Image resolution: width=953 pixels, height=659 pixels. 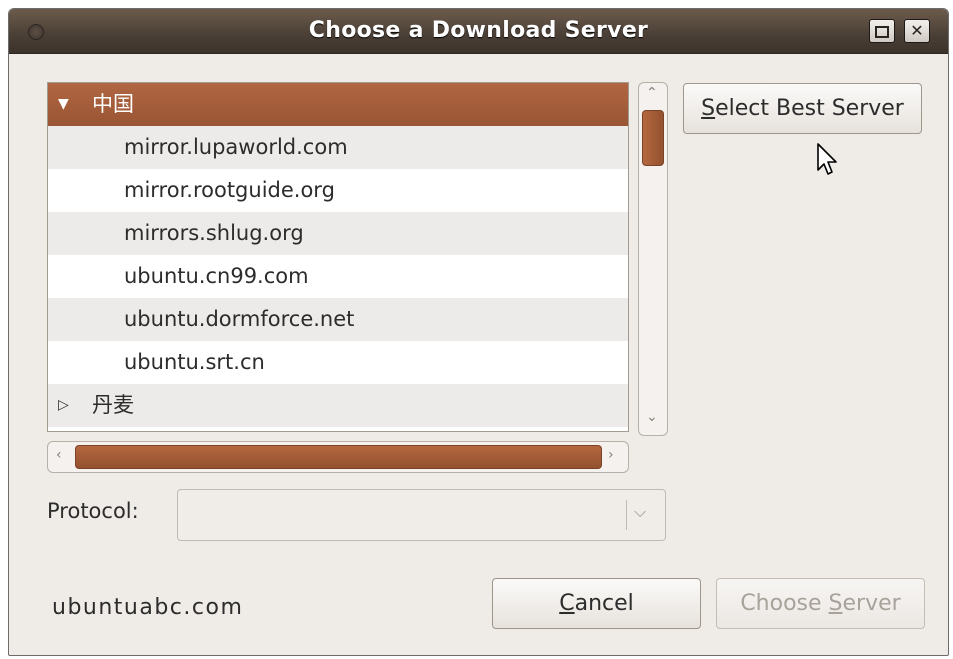 I want to click on maximize-icon, so click(x=882, y=32).